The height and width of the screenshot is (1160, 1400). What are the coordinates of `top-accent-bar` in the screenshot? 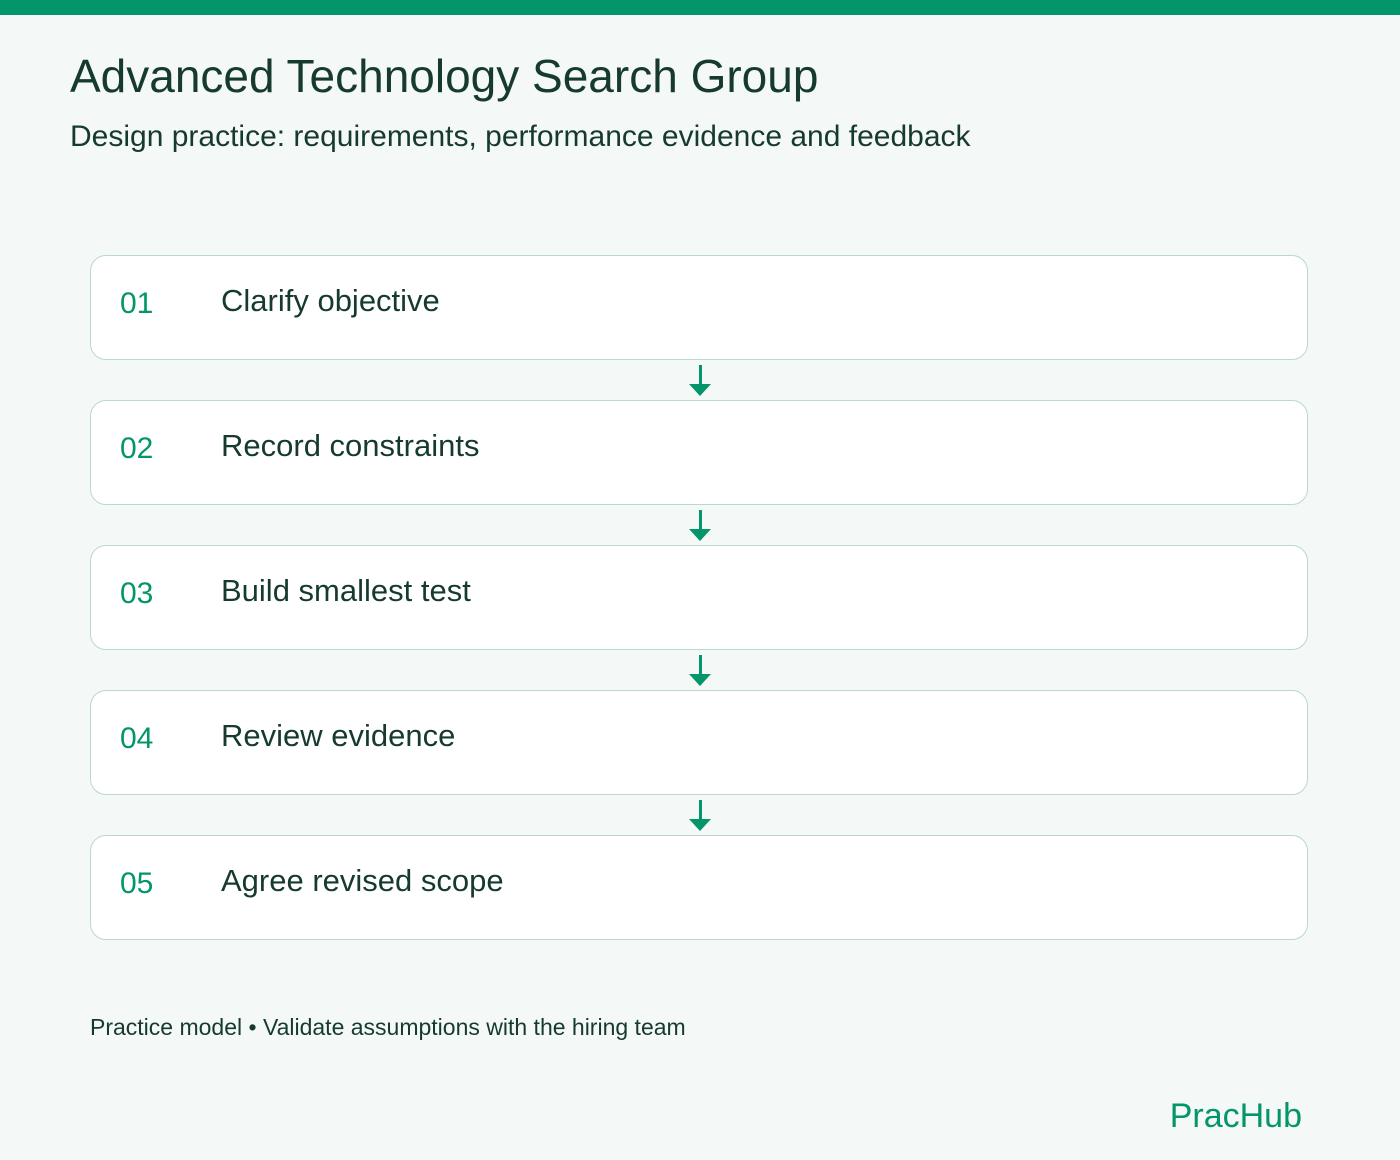 It's located at (700, 7).